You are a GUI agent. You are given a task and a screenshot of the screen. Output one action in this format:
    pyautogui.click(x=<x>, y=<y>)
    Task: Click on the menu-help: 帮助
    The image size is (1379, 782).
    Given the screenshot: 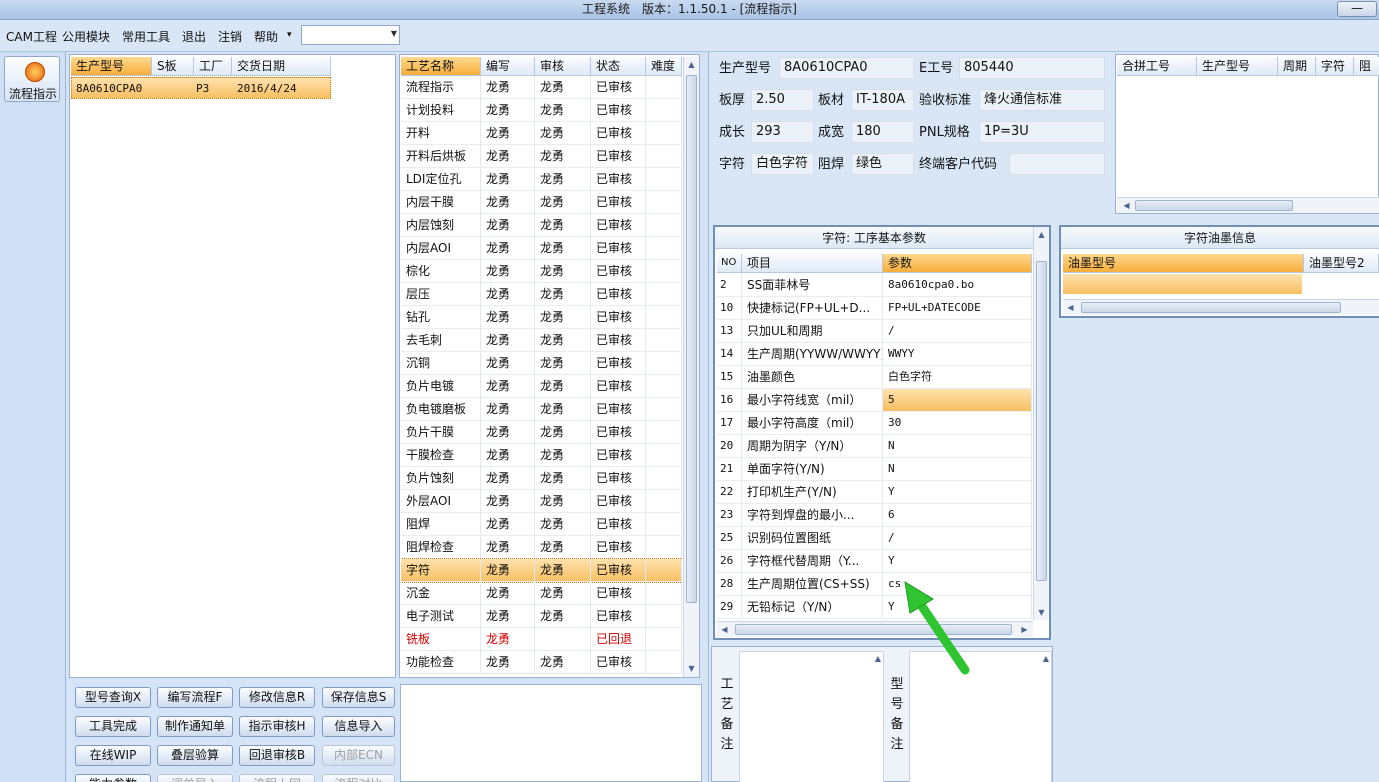 What is the action you would take?
    pyautogui.click(x=266, y=36)
    